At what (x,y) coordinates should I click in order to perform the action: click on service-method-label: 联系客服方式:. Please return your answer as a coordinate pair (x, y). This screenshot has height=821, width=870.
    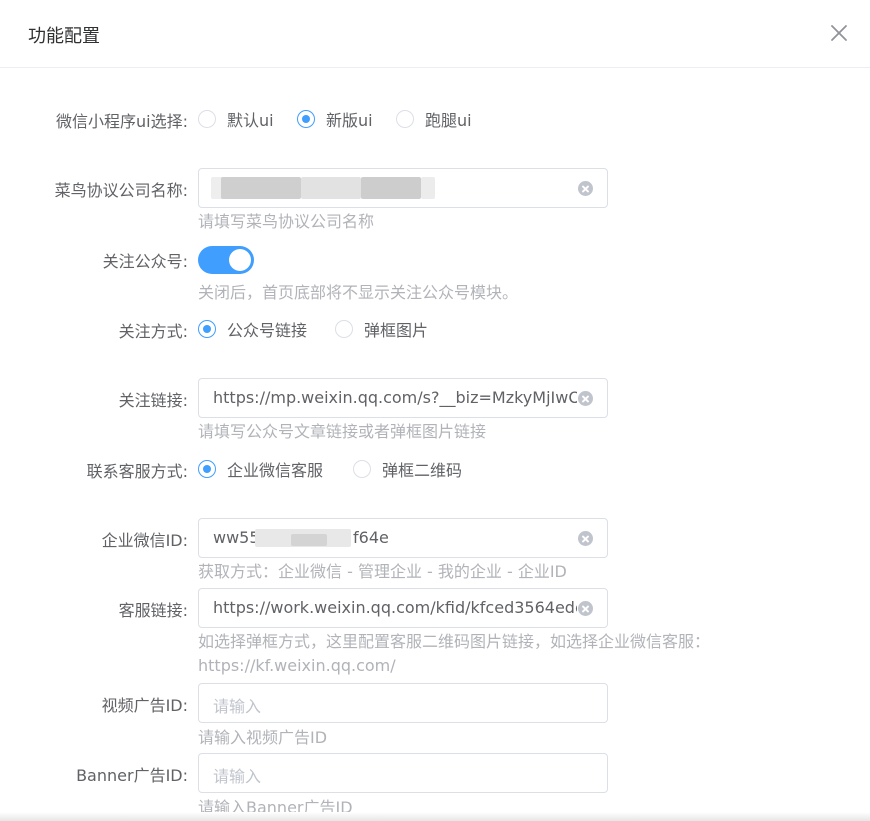
    Looking at the image, I should click on (137, 471).